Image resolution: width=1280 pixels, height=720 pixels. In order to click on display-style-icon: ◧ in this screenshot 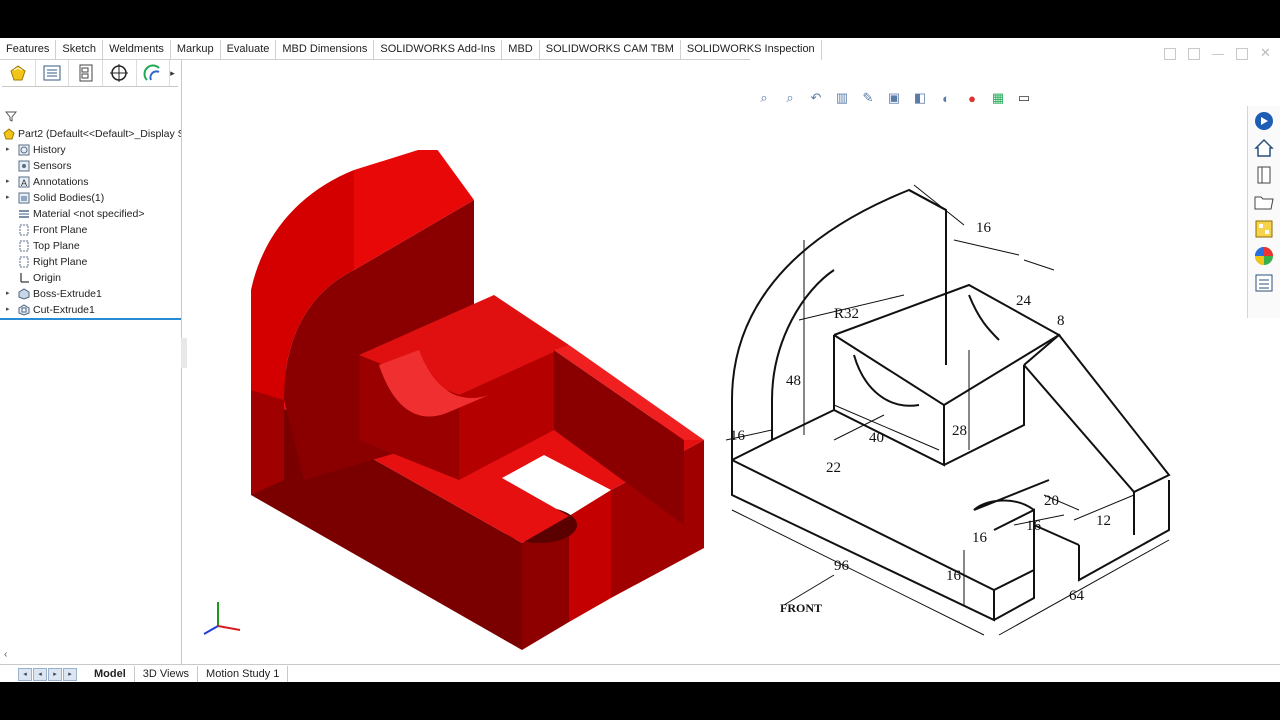, I will do `click(920, 98)`.